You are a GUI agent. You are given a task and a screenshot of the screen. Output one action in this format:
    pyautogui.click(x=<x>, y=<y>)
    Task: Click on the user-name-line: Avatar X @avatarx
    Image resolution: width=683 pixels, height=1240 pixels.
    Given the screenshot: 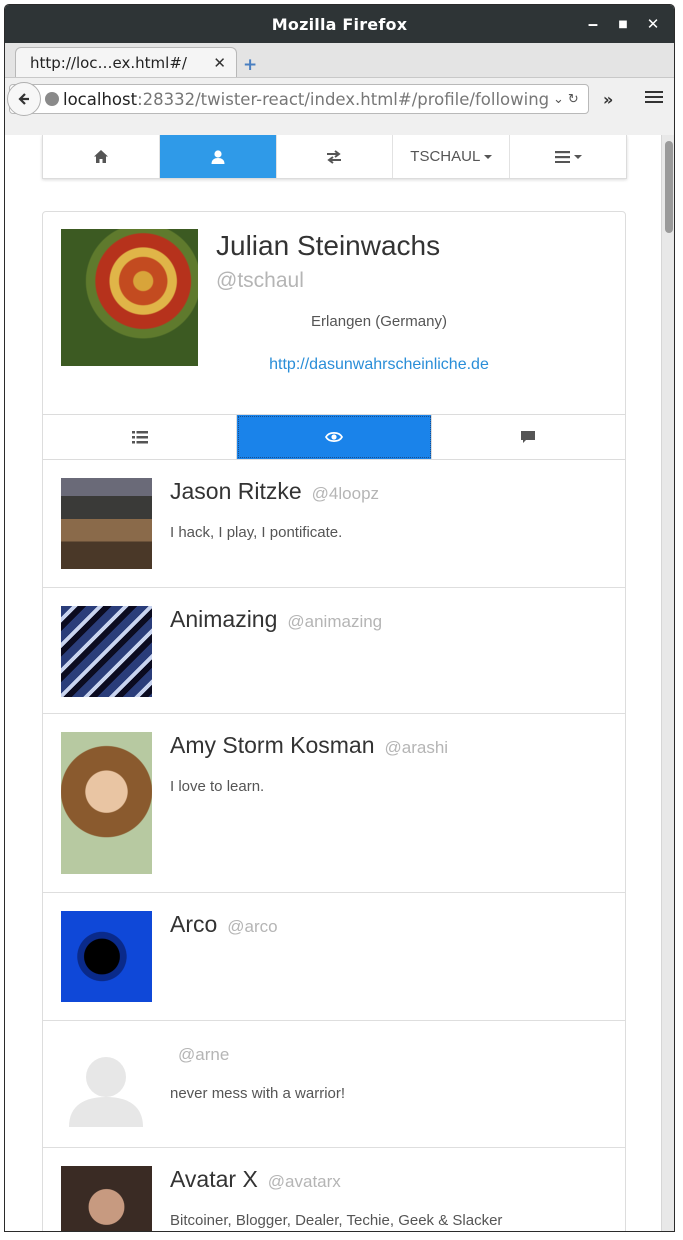 What is the action you would take?
    pyautogui.click(x=255, y=1179)
    